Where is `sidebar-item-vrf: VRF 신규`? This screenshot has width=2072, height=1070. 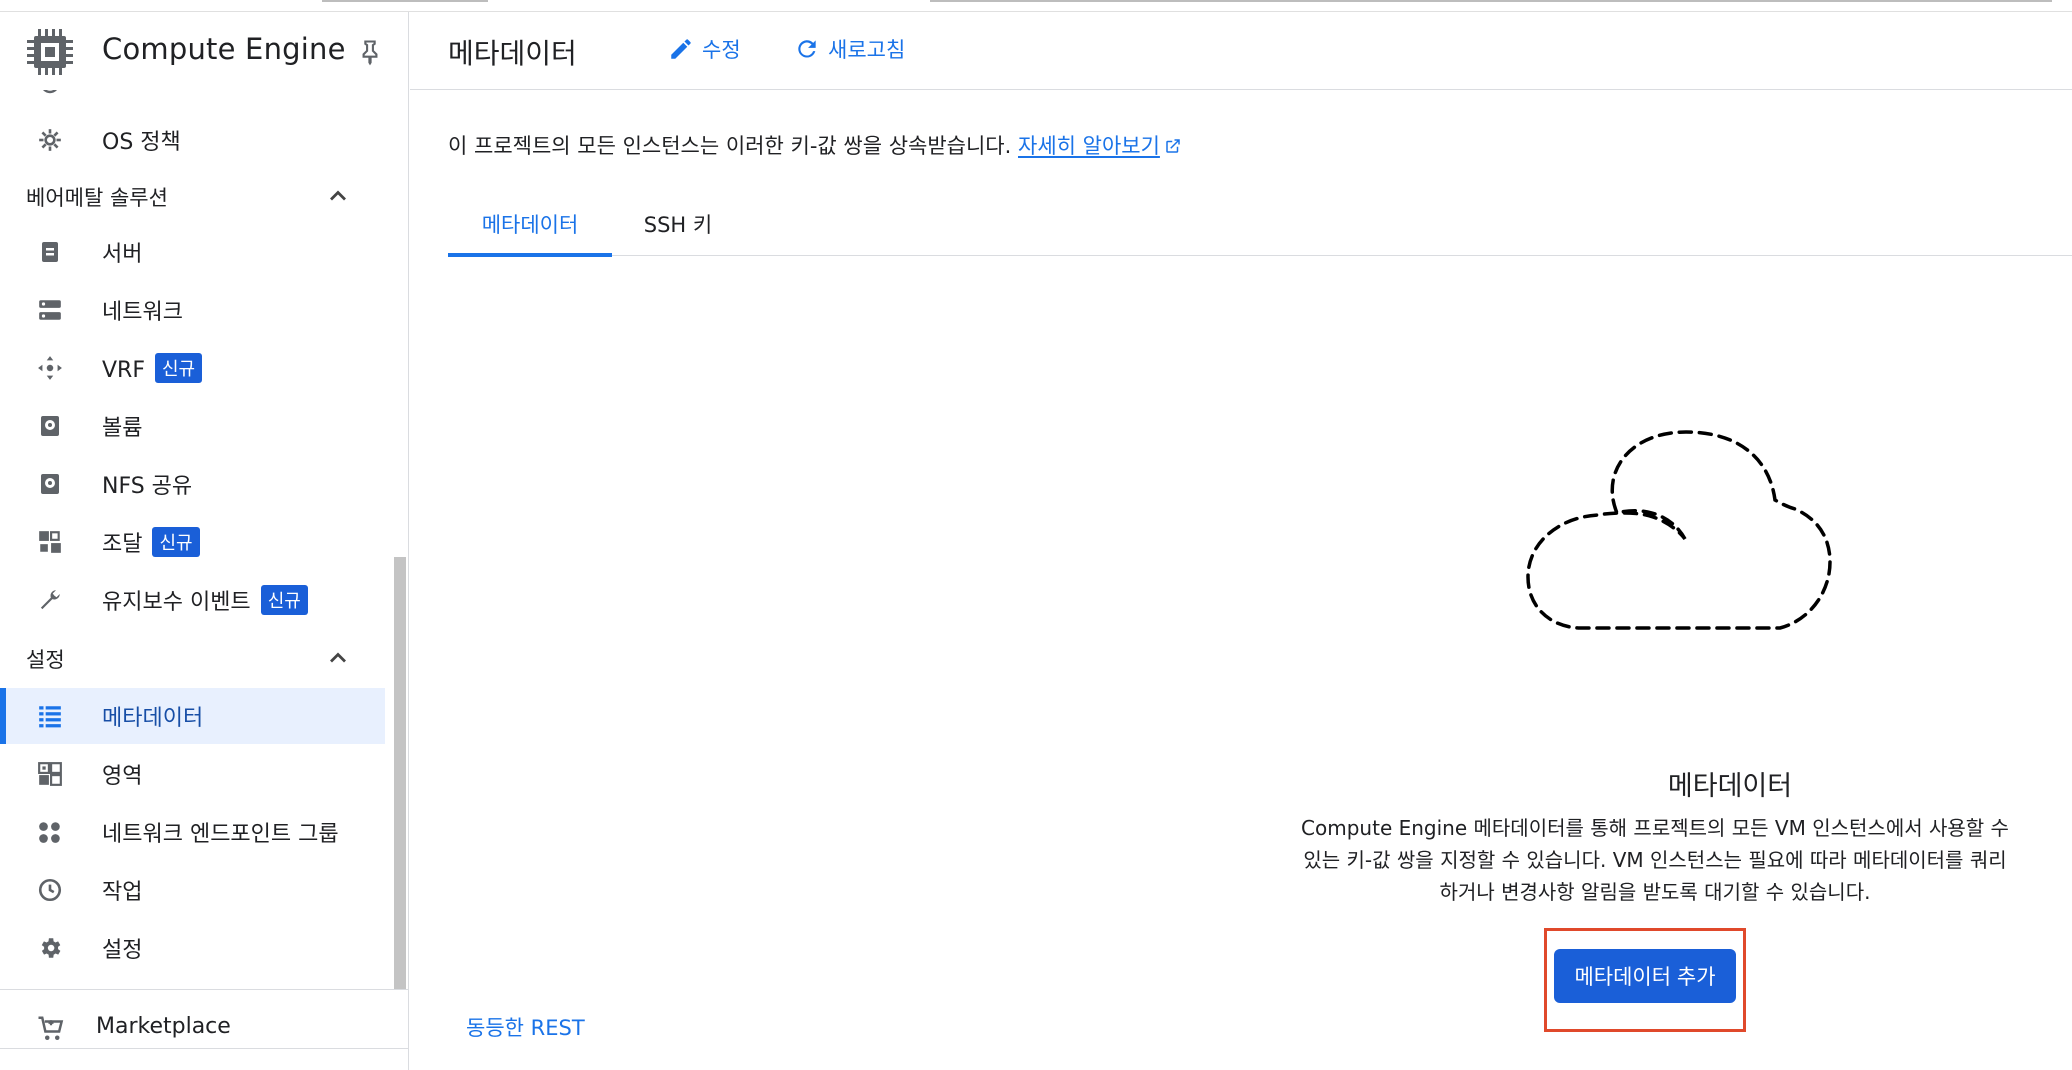
sidebar-item-vrf: VRF 신규 is located at coordinates (192, 368).